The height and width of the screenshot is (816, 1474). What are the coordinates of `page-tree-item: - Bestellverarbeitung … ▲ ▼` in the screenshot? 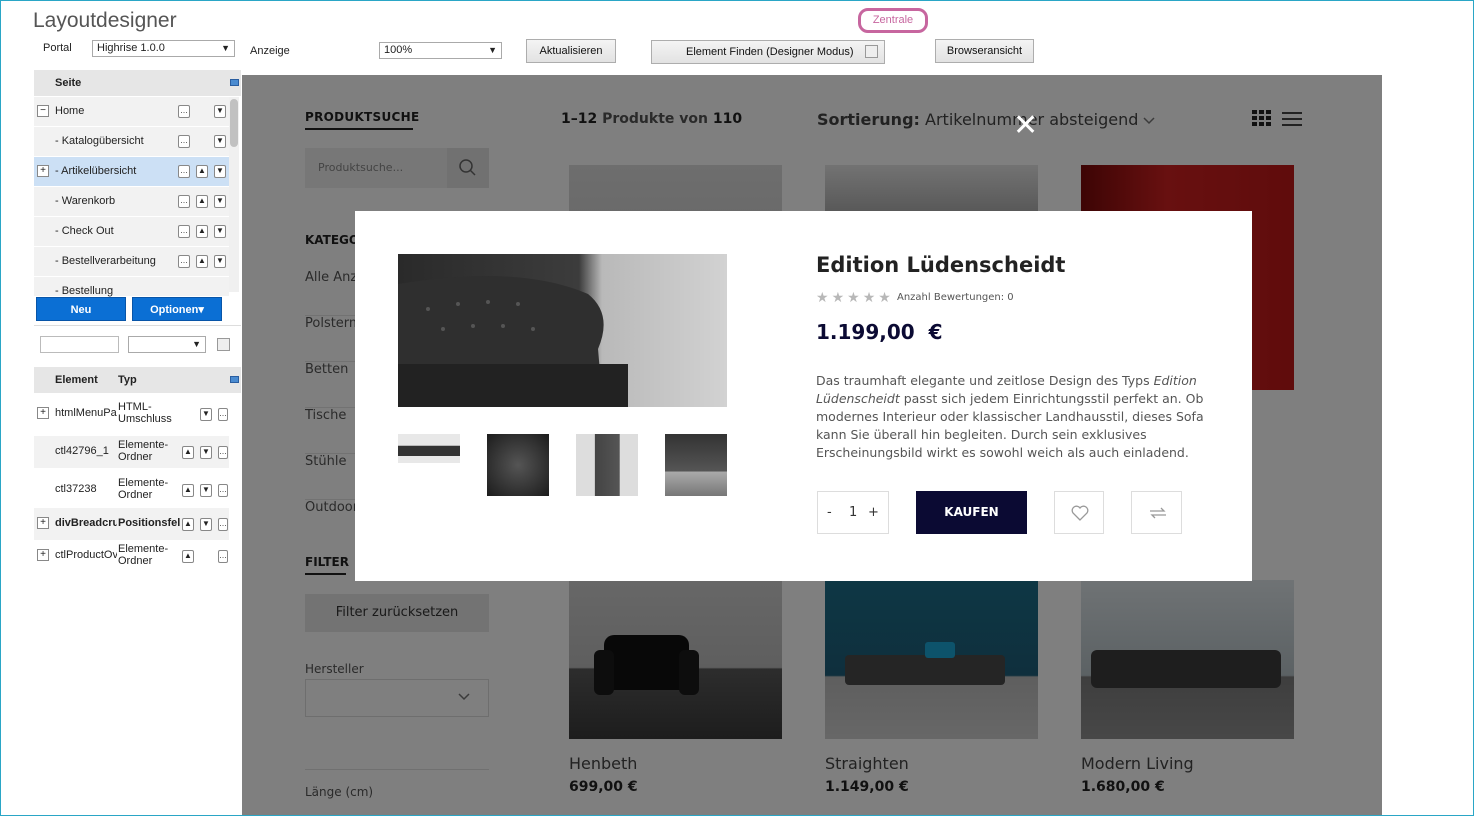 It's located at (131, 261).